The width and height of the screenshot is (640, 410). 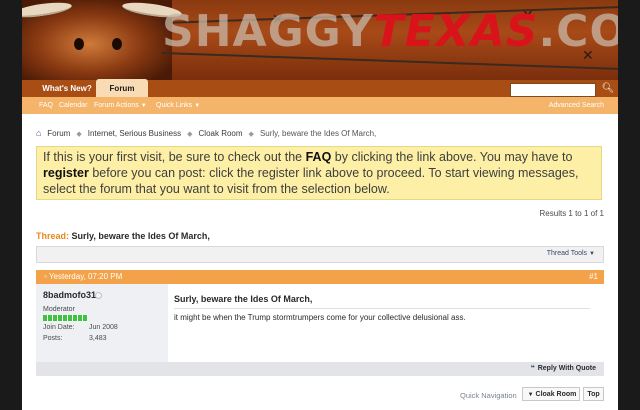 I want to click on search-input, so click(x=553, y=90).